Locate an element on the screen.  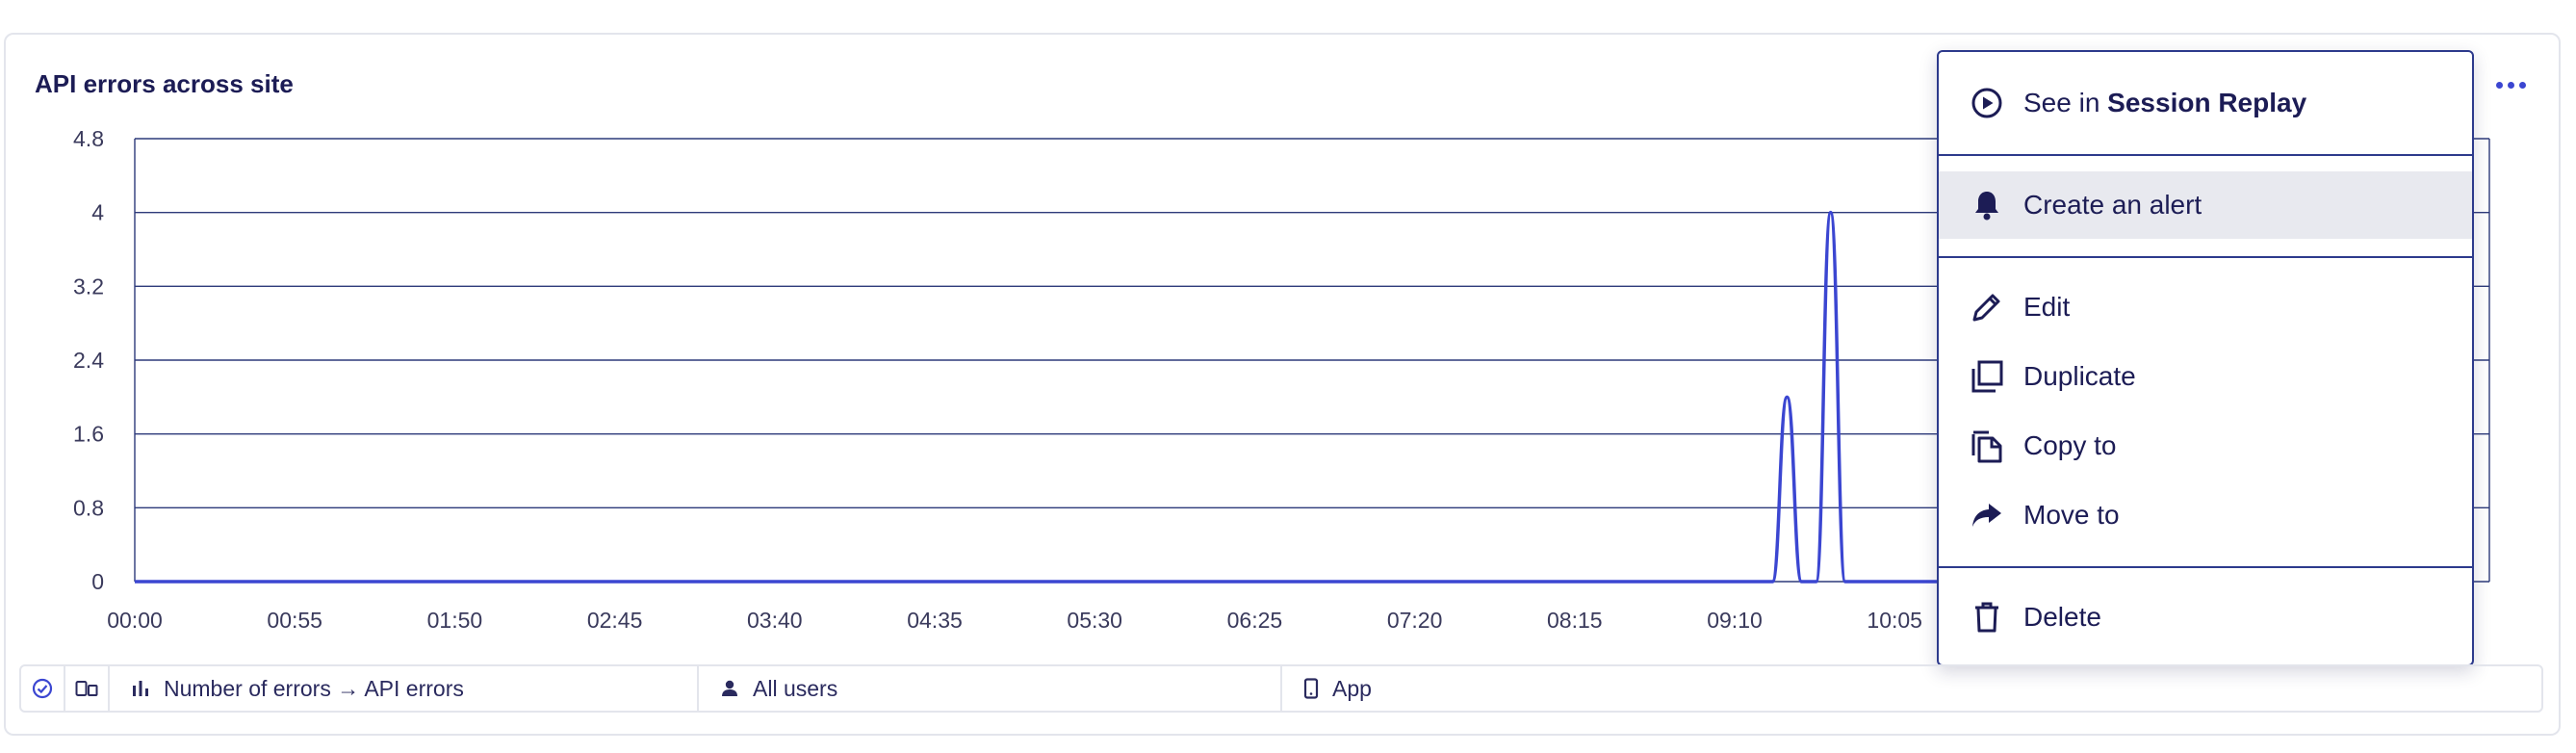
x-tick-label: 06:25 is located at coordinates (1255, 620).